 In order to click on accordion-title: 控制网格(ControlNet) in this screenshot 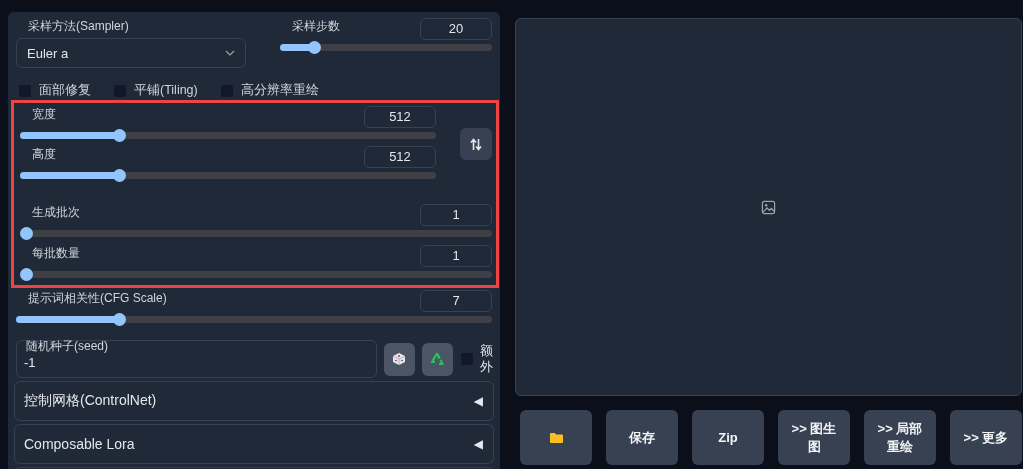, I will do `click(90, 401)`.